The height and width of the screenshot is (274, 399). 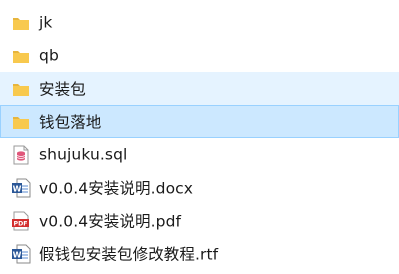 What do you see at coordinates (46, 22) in the screenshot?
I see `file-item-label: jk` at bounding box center [46, 22].